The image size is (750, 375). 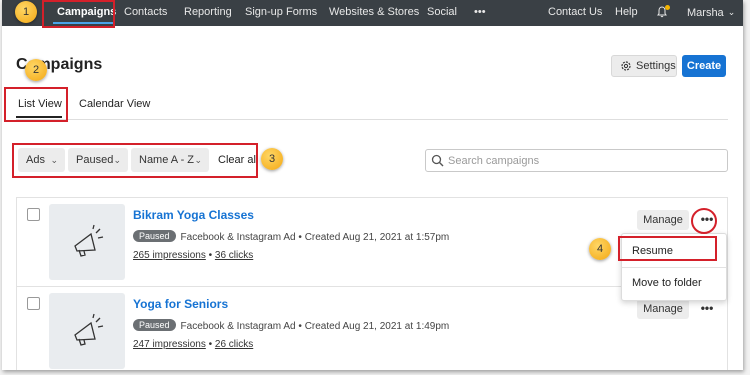 I want to click on nav-social: Social, so click(x=442, y=13).